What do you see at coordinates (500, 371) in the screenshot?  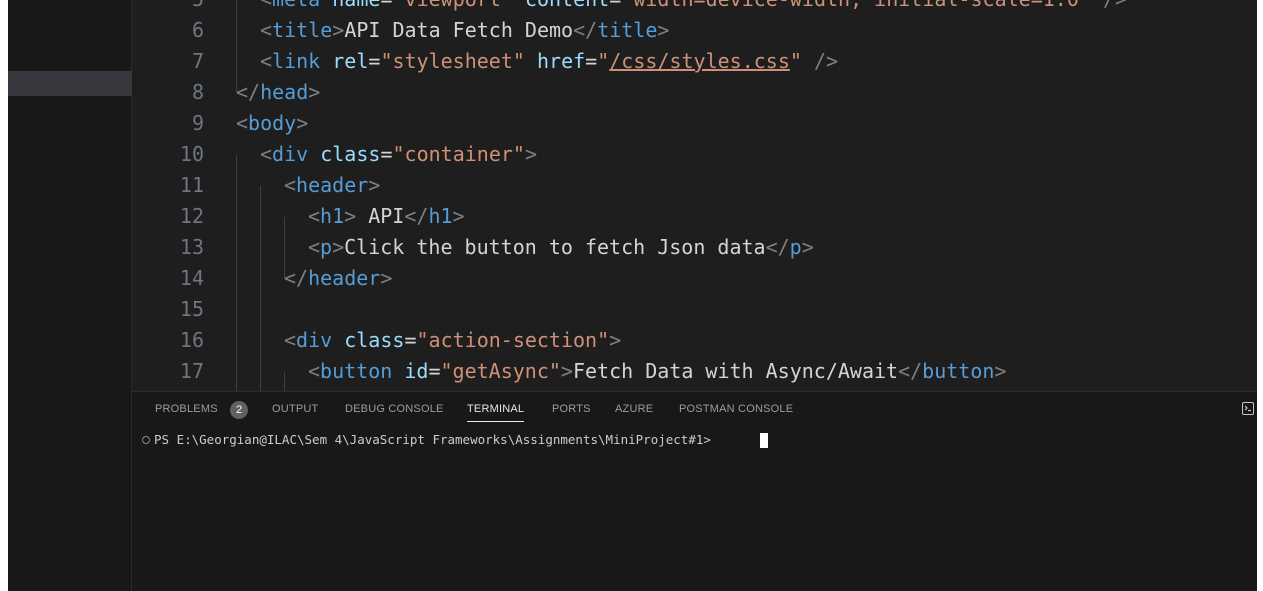 I see `code-token: "getAsync"` at bounding box center [500, 371].